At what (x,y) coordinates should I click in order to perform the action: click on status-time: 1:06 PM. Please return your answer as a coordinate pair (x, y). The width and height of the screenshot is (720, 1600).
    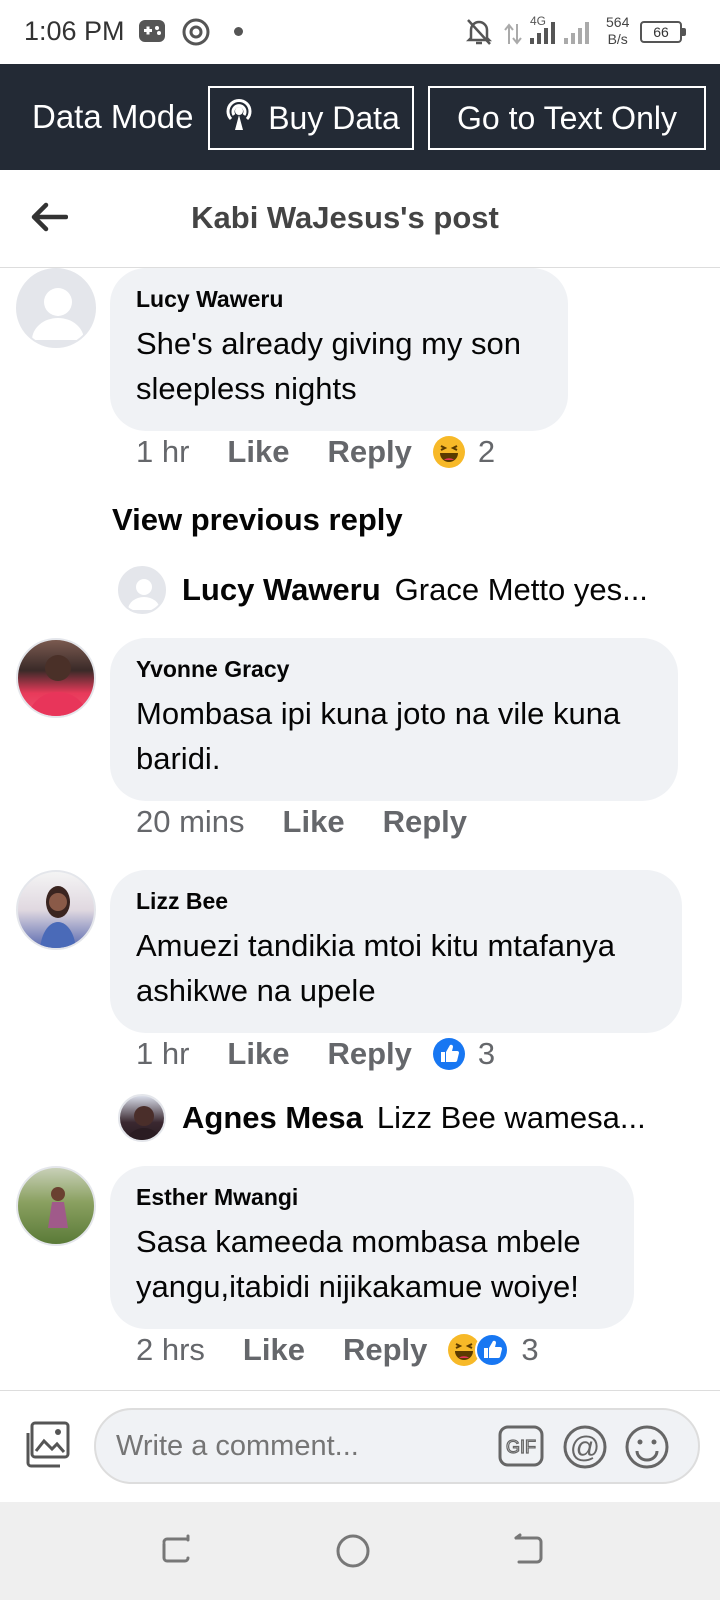
    Looking at the image, I should click on (74, 31).